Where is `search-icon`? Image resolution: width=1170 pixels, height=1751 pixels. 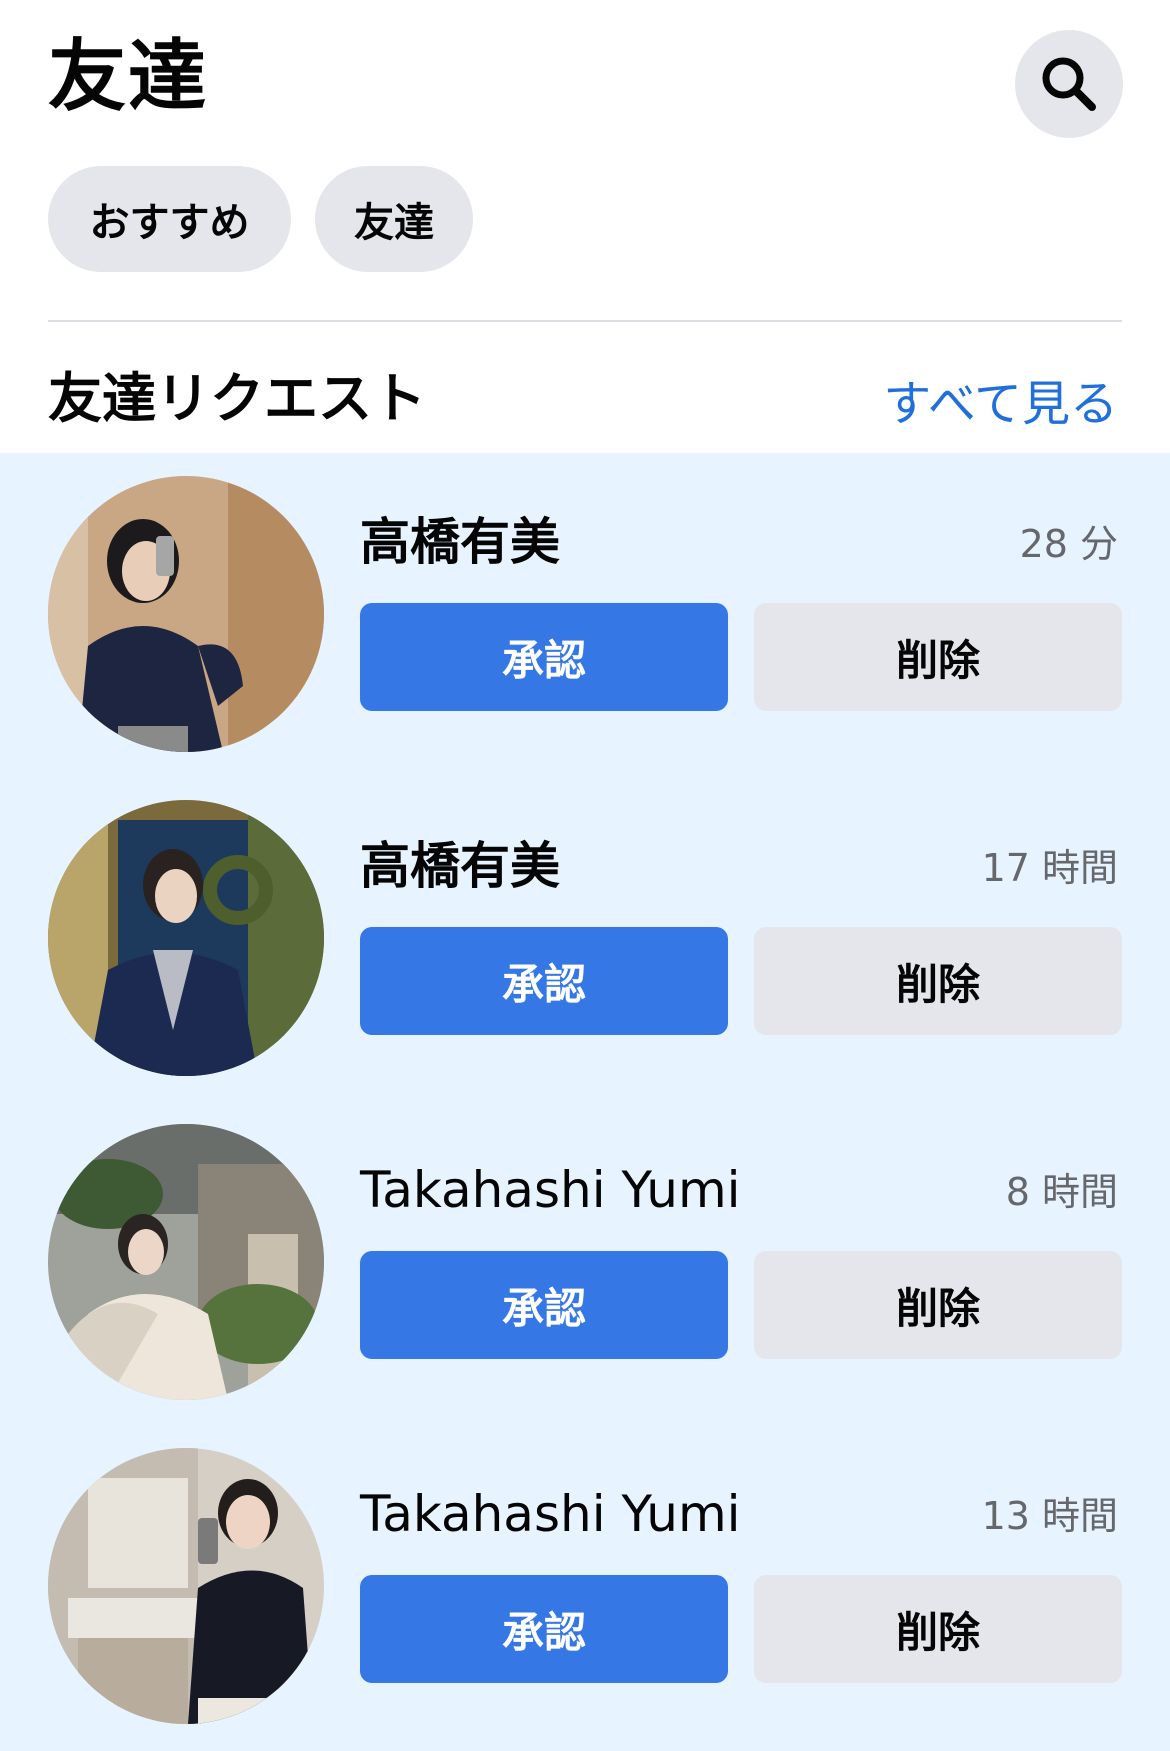
search-icon is located at coordinates (1069, 84).